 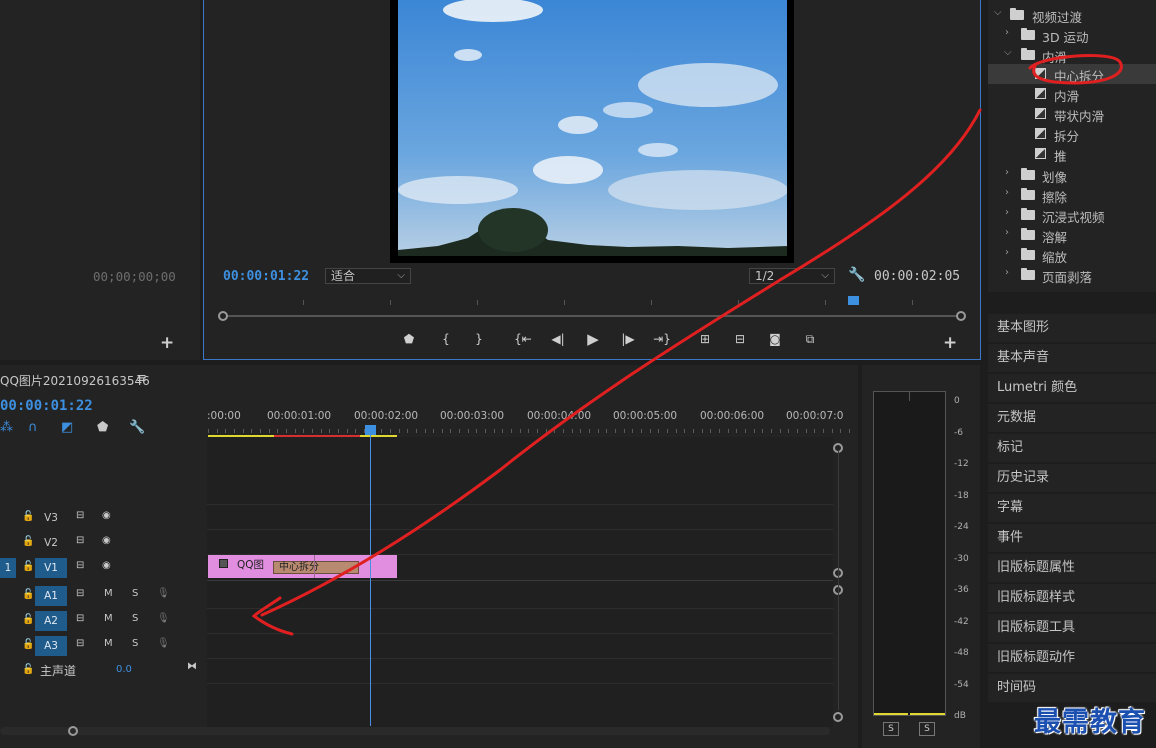 What do you see at coordinates (1072, 35) in the screenshot?
I see `tree-folder-3d-motion: › 3D 运动` at bounding box center [1072, 35].